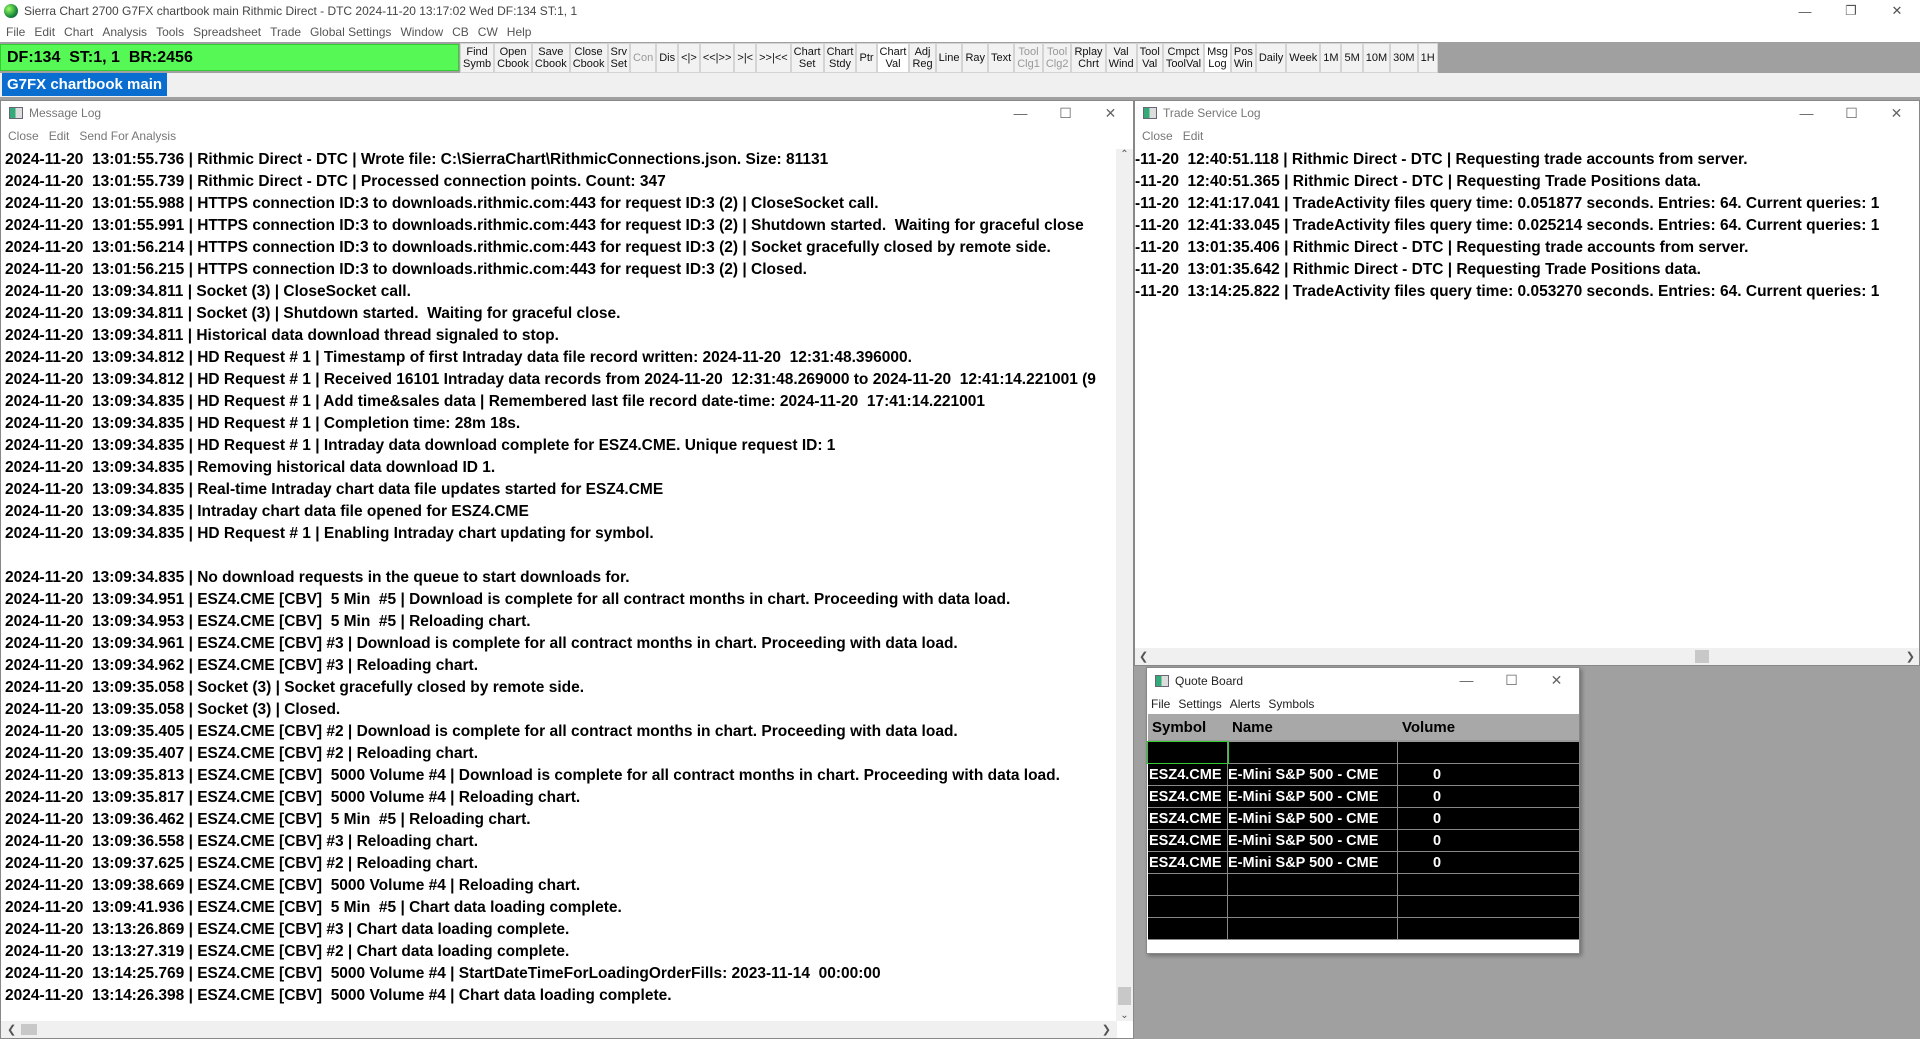 The width and height of the screenshot is (1920, 1039). What do you see at coordinates (1910, 656) in the screenshot?
I see `scroll-right-icon: ❯` at bounding box center [1910, 656].